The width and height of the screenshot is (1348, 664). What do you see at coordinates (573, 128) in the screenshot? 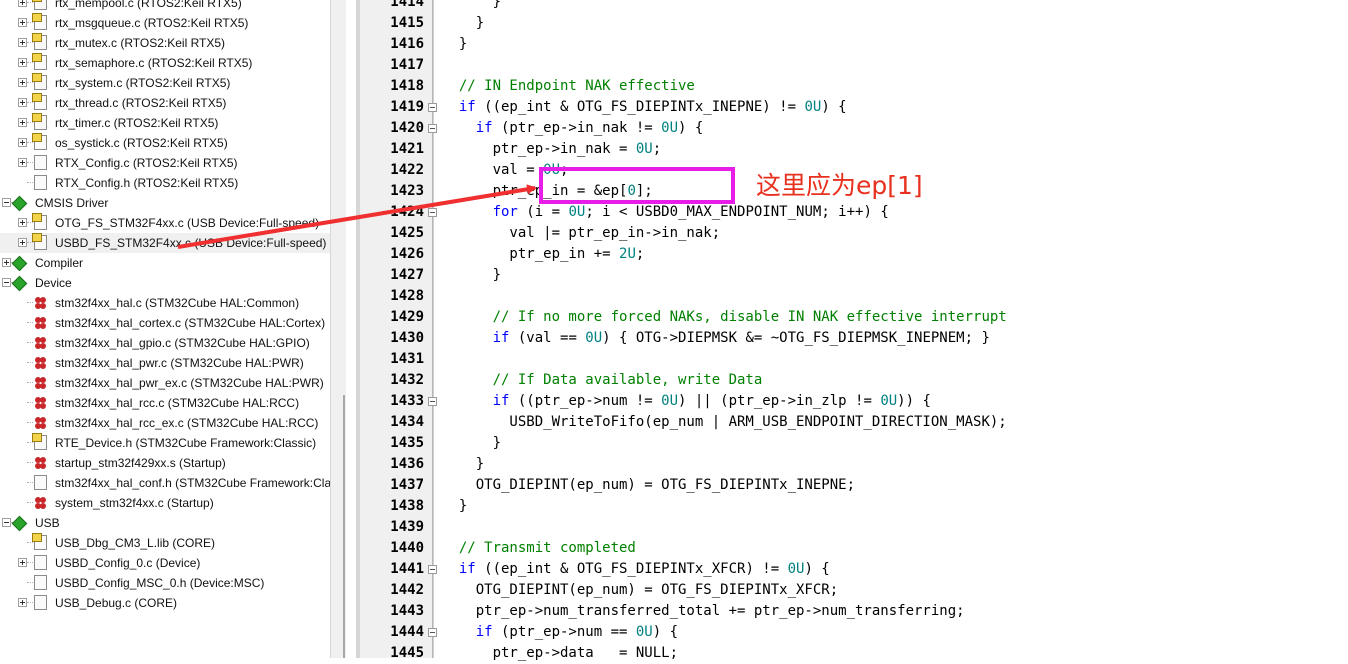
I see `code-line: if (ptr_ep->in_nak != 0U) {` at bounding box center [573, 128].